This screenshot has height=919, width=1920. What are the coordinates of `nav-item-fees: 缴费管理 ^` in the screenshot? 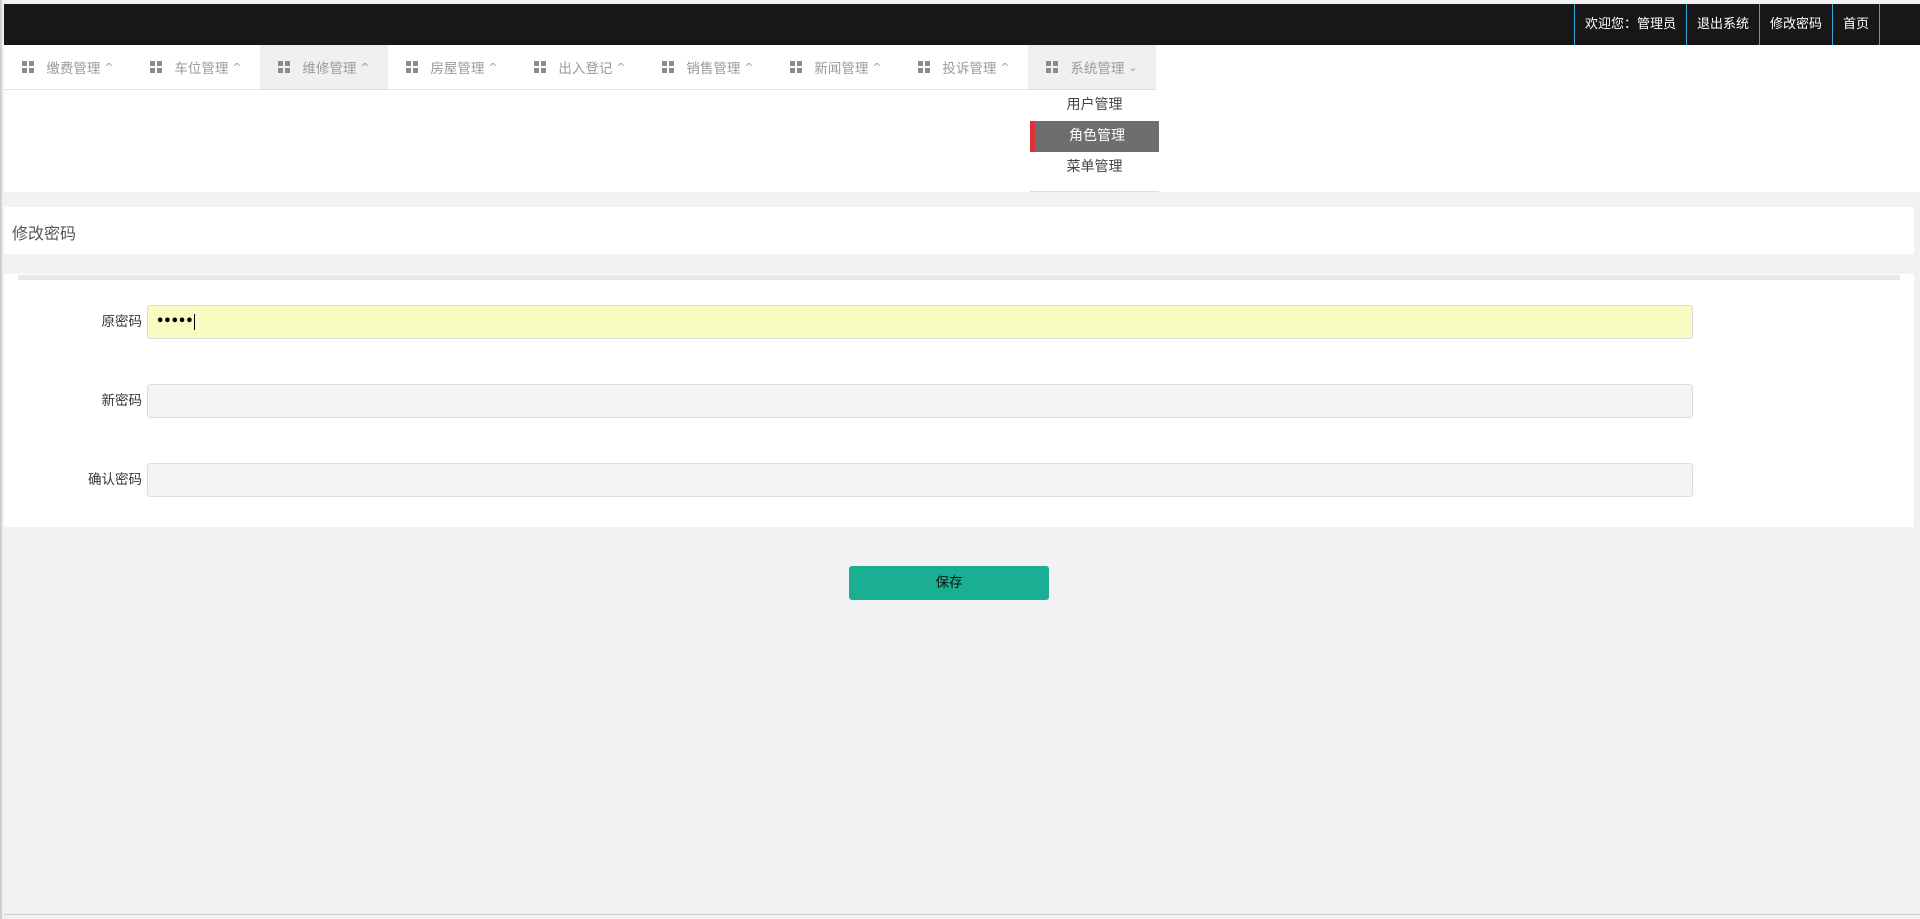 It's located at (68, 67).